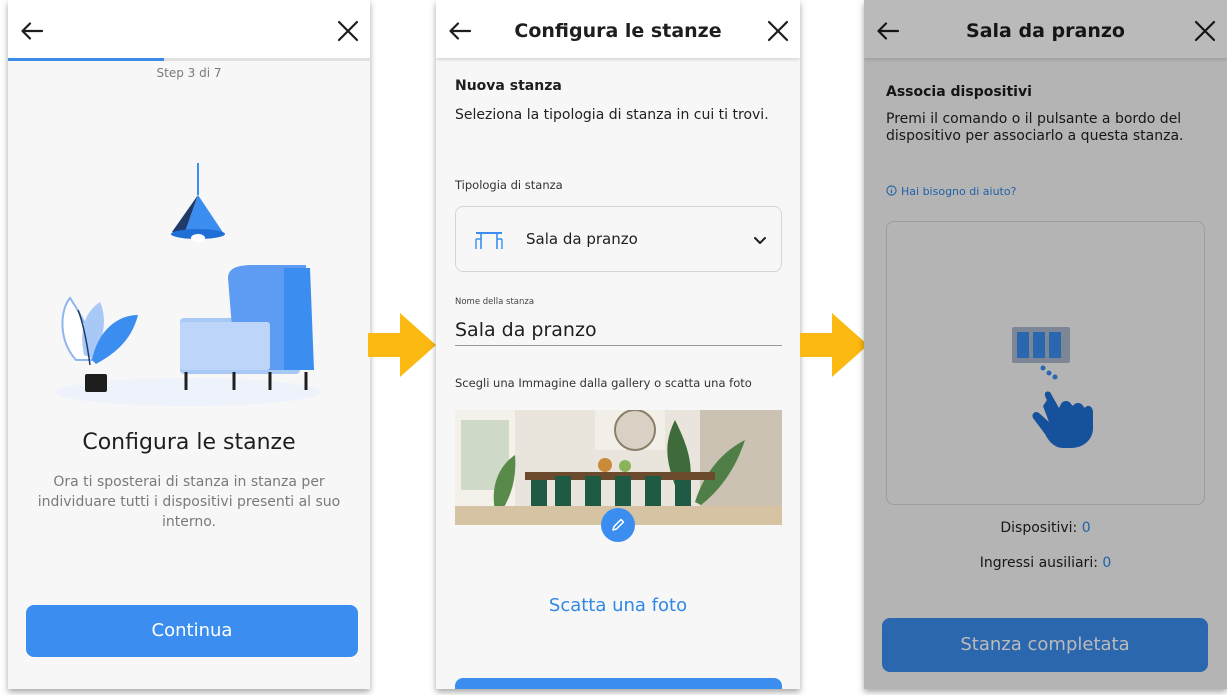  I want to click on page-title: Sala da pranzo, so click(1045, 31).